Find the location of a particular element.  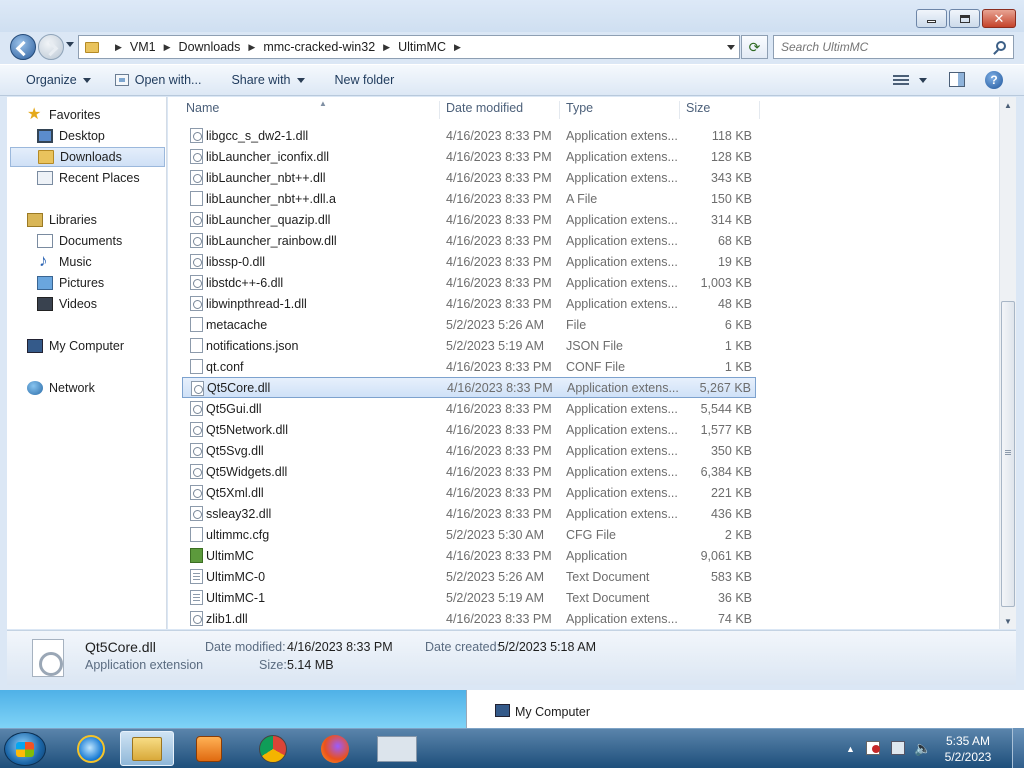

scroll-up-icon: ▲ is located at coordinates (1008, 105).